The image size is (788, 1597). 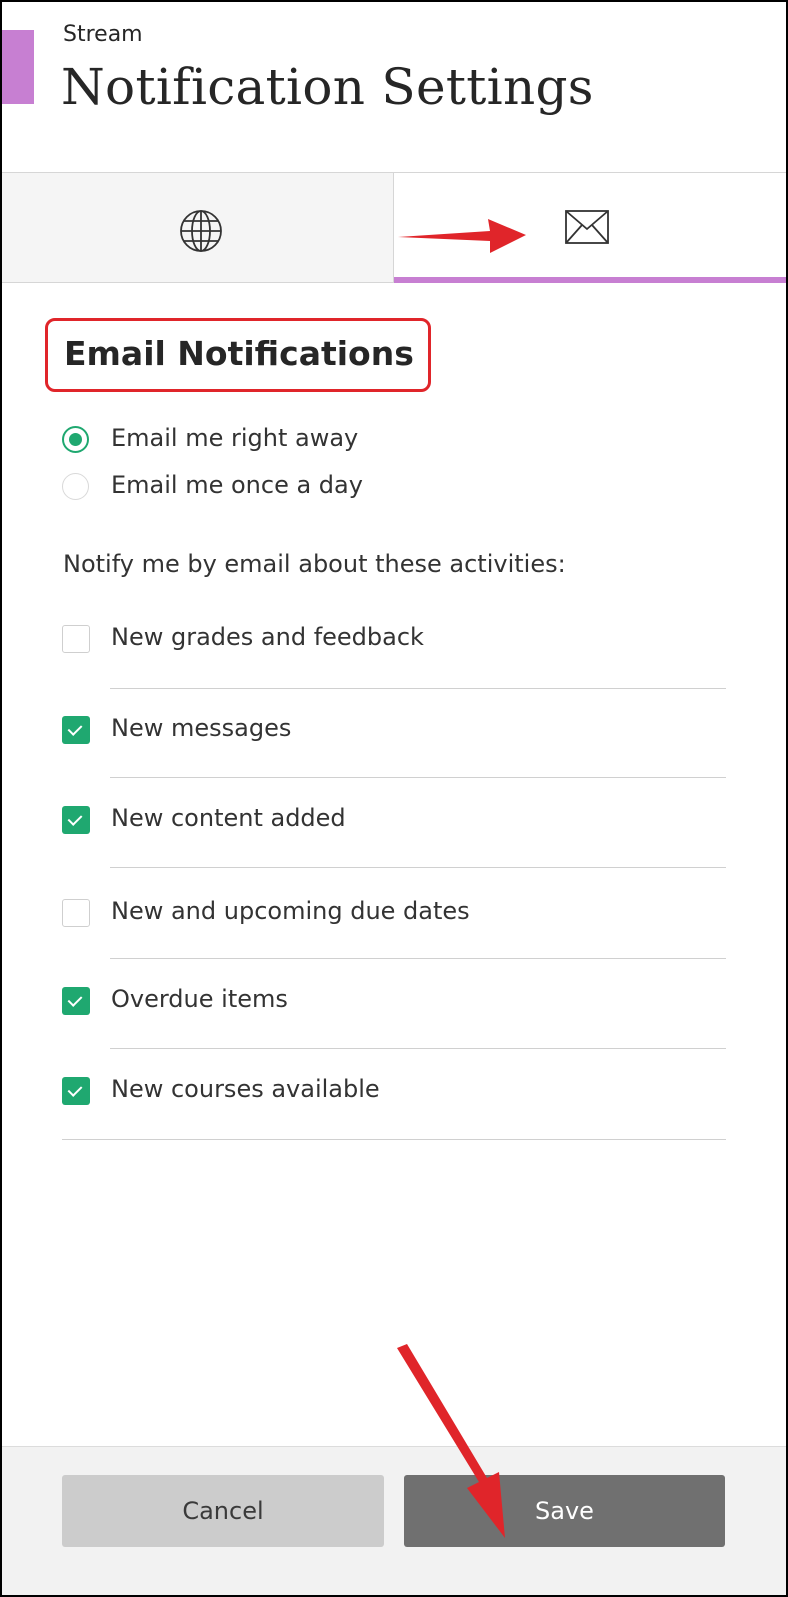 What do you see at coordinates (75, 486) in the screenshot?
I see `radio-button` at bounding box center [75, 486].